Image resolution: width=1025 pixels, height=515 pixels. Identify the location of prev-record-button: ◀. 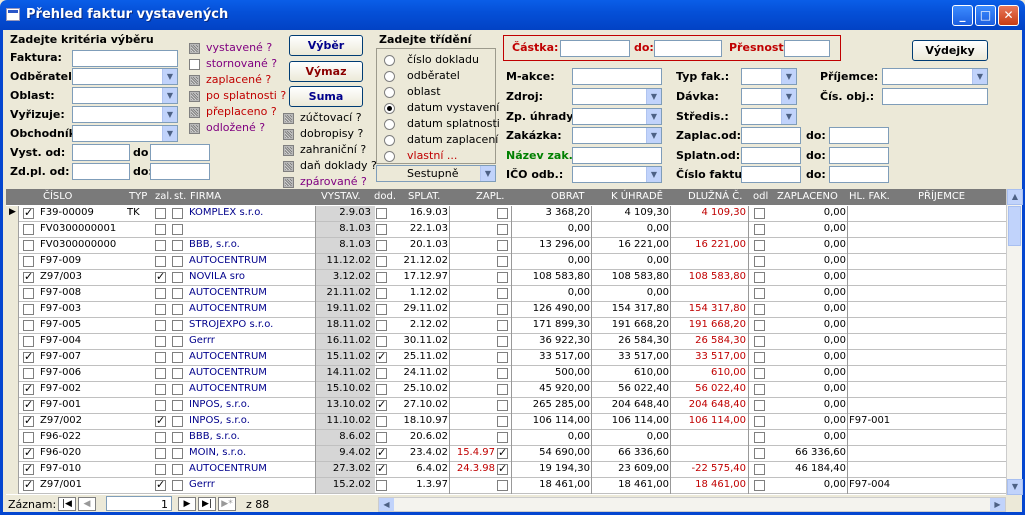
(87, 504).